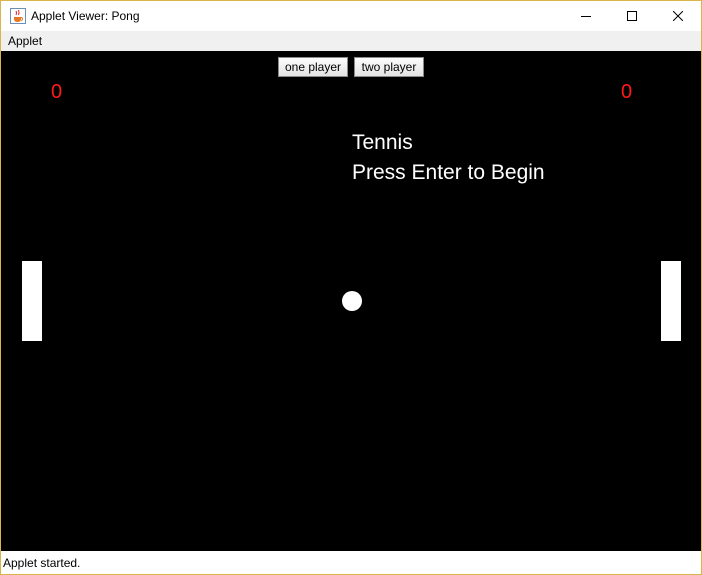 This screenshot has height=575, width=702. I want to click on status-text: Applet started., so click(42, 563).